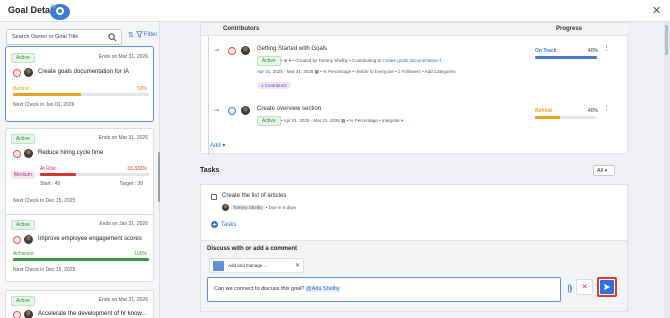  Describe the element at coordinates (256, 265) in the screenshot. I see `attachment-chip: Add and manage ... ✕` at that location.